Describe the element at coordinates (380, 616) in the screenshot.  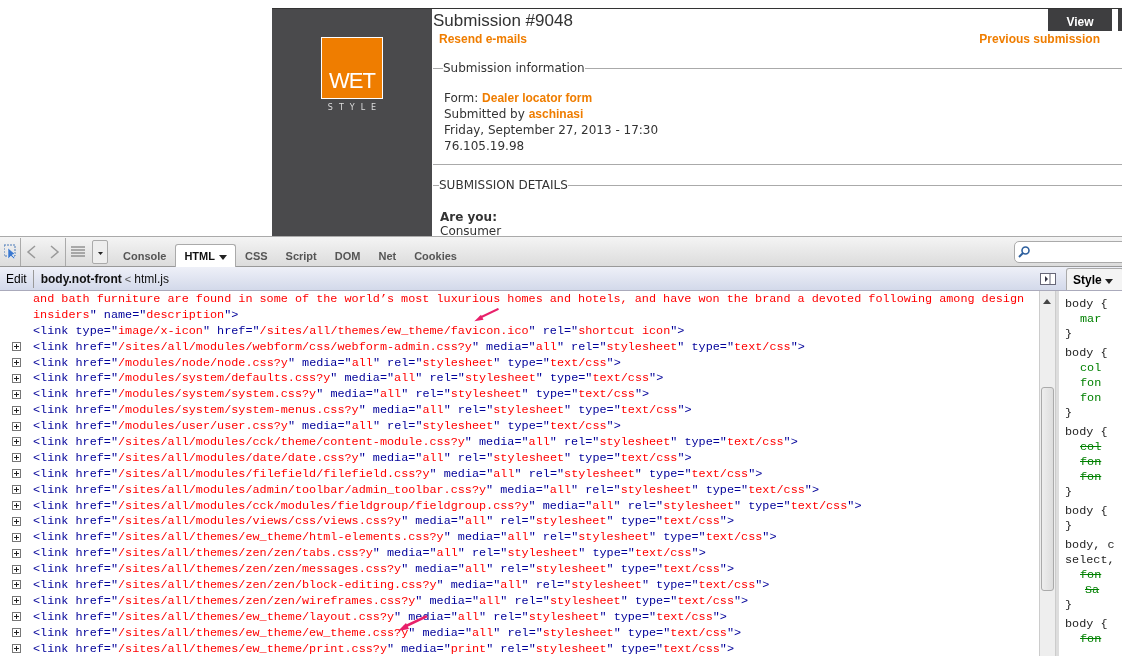
I see `code-line: <link href="/sites/all/themes/ew_theme/layout.css?y" media="all" rel="stylesheet" type="text/css">` at that location.